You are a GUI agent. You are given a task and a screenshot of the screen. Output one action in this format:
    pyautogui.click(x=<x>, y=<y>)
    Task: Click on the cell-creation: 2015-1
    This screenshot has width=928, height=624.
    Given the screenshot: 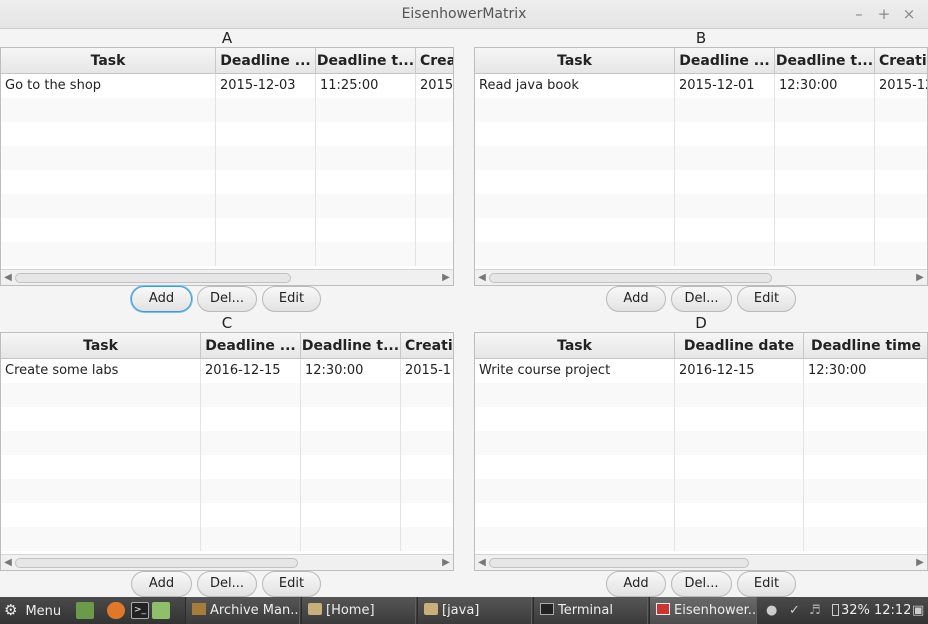 What is the action you would take?
    pyautogui.click(x=427, y=371)
    